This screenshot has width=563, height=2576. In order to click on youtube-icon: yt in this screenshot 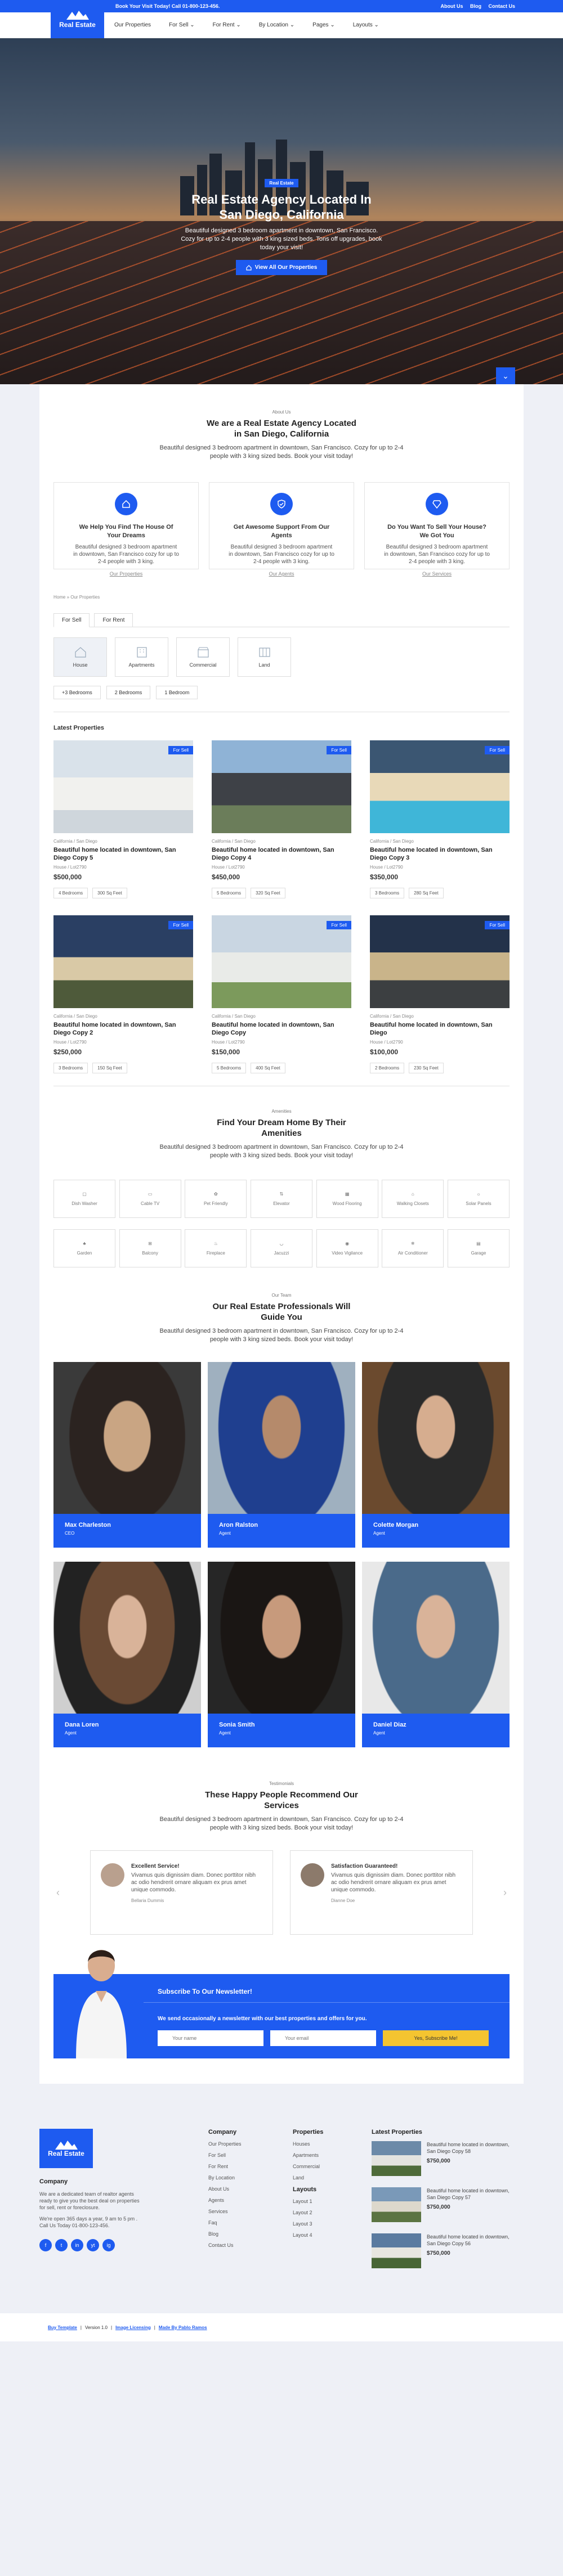, I will do `click(93, 2245)`.